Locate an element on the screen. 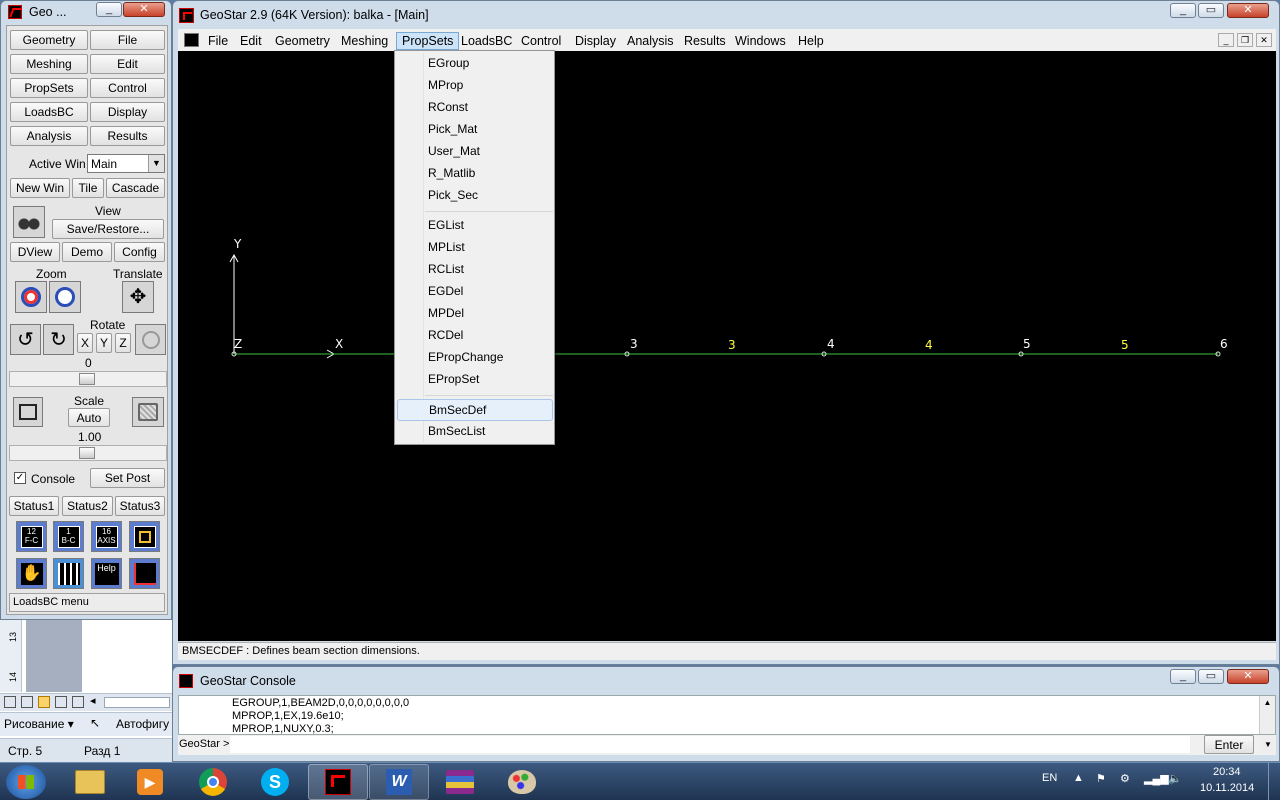 The height and width of the screenshot is (800, 1280). display-button: Display is located at coordinates (127, 112).